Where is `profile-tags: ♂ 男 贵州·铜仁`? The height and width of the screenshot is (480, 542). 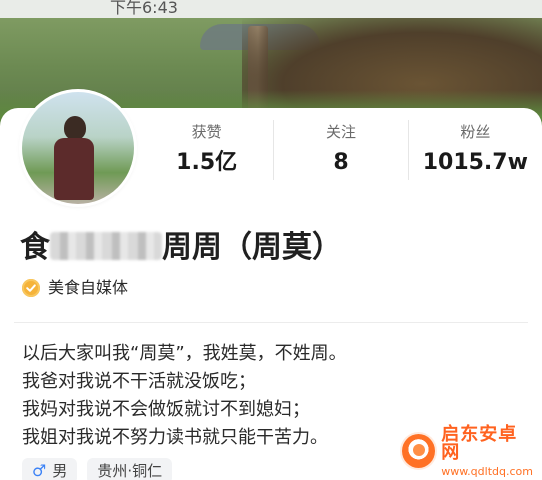 profile-tags: ♂ 男 贵州·铜仁 is located at coordinates (97, 469).